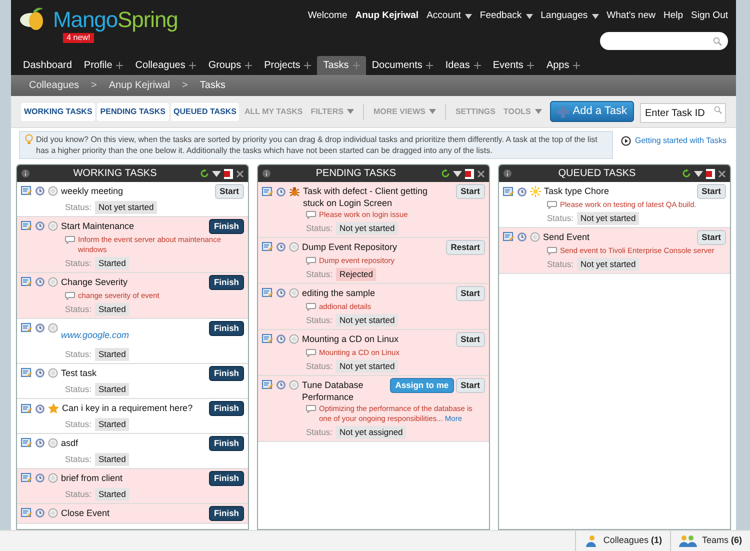 This screenshot has height=551, width=750. What do you see at coordinates (132, 282) in the screenshot?
I see `task-title: Change Severity` at bounding box center [132, 282].